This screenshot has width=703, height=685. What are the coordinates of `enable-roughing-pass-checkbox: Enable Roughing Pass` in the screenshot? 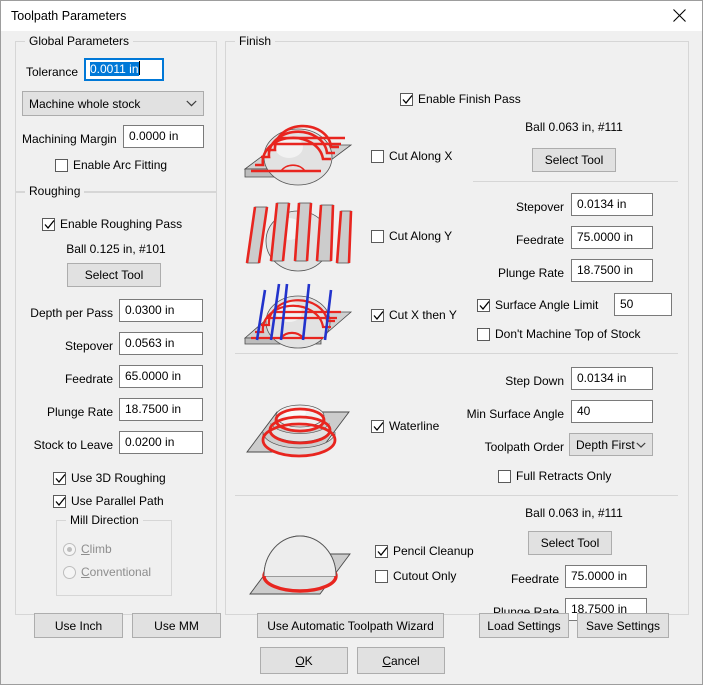 It's located at (112, 224).